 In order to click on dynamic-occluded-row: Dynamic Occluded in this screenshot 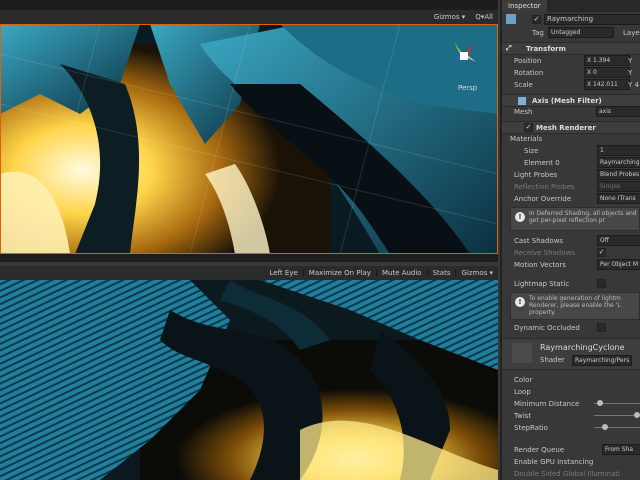, I will do `click(571, 327)`.